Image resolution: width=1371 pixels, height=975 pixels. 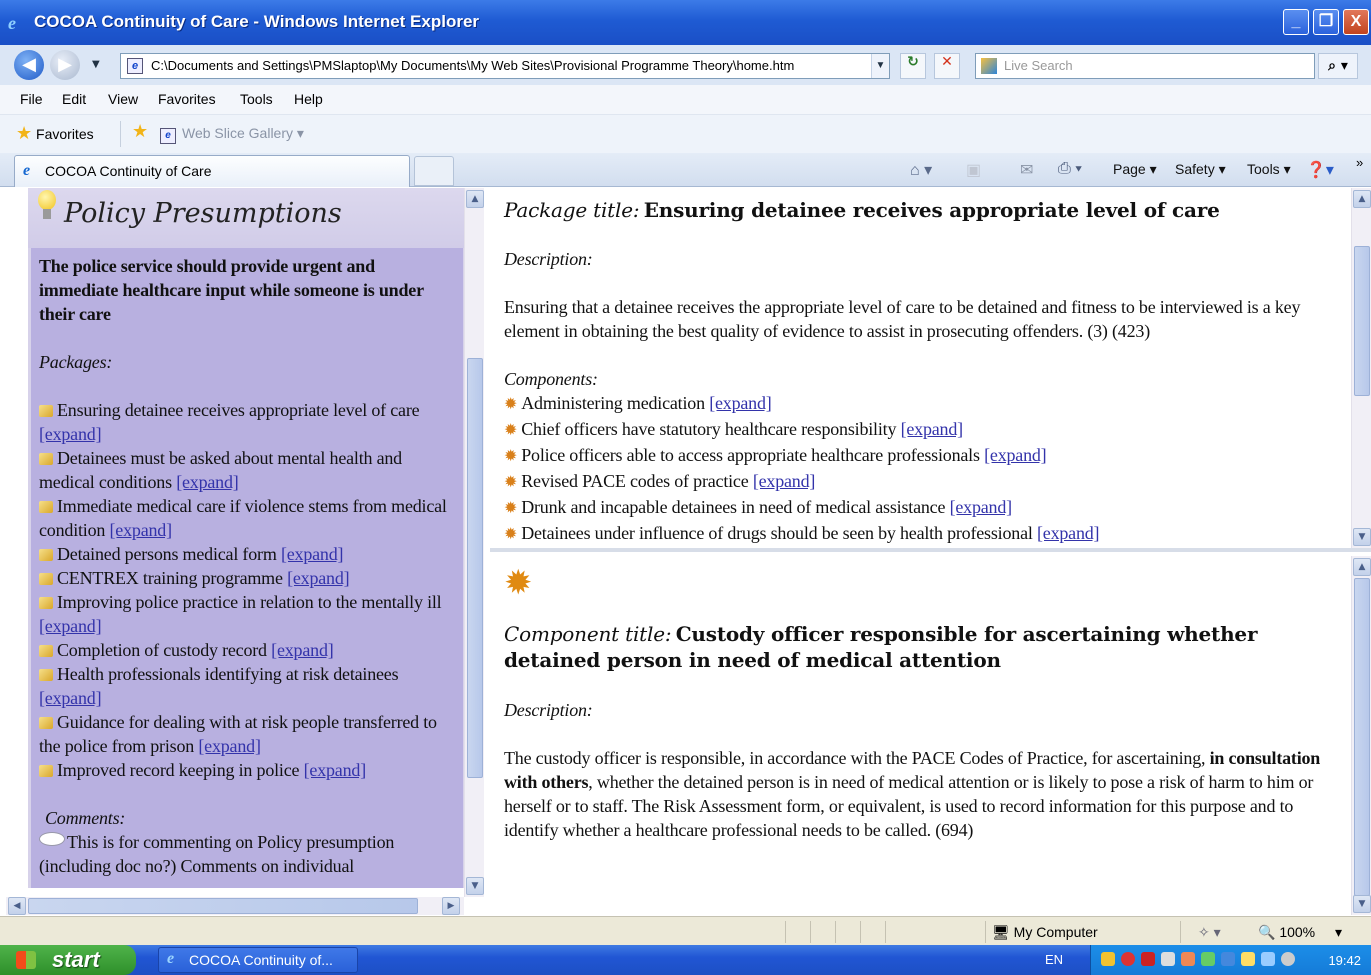 What do you see at coordinates (308, 99) in the screenshot?
I see `menu-help: Help` at bounding box center [308, 99].